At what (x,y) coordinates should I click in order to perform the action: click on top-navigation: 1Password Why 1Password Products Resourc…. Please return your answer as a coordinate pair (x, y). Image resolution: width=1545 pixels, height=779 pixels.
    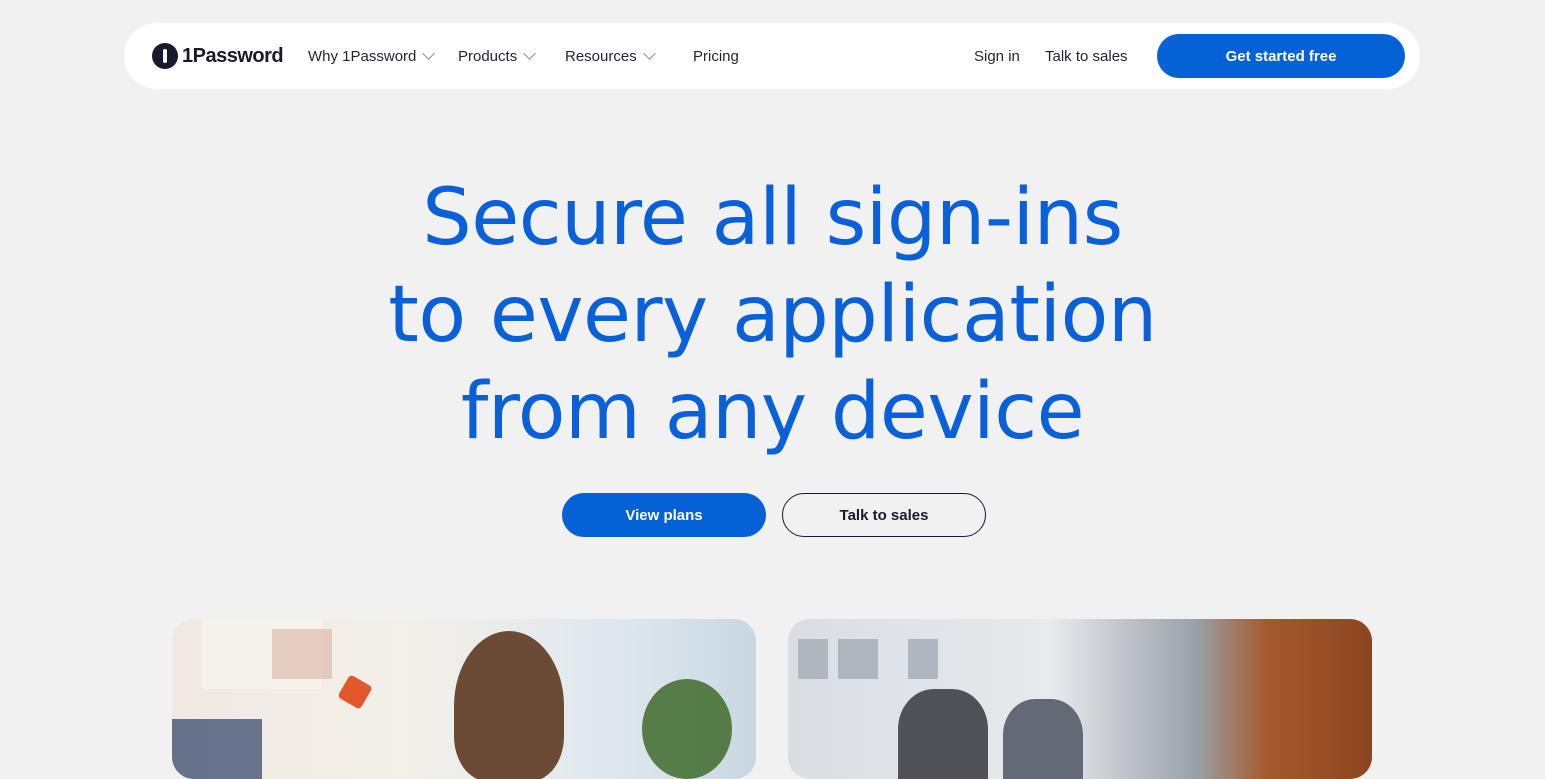
    Looking at the image, I should click on (772, 56).